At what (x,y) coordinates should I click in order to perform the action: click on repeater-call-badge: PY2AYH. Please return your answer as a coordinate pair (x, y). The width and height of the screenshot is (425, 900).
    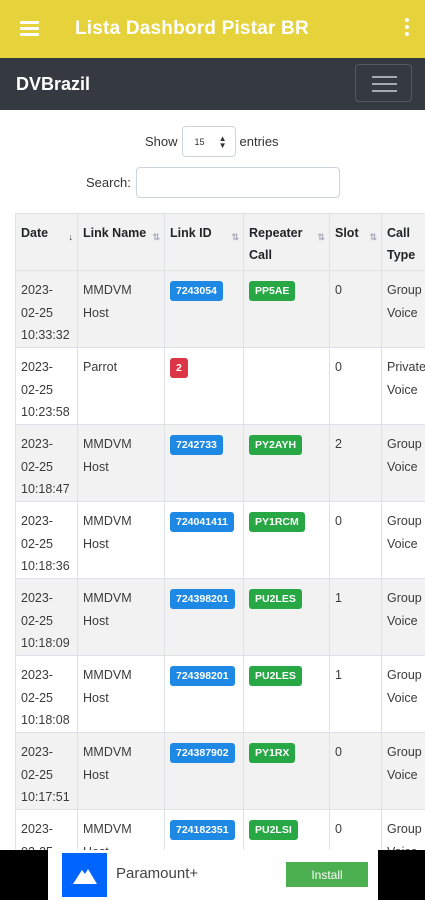
    Looking at the image, I should click on (276, 445).